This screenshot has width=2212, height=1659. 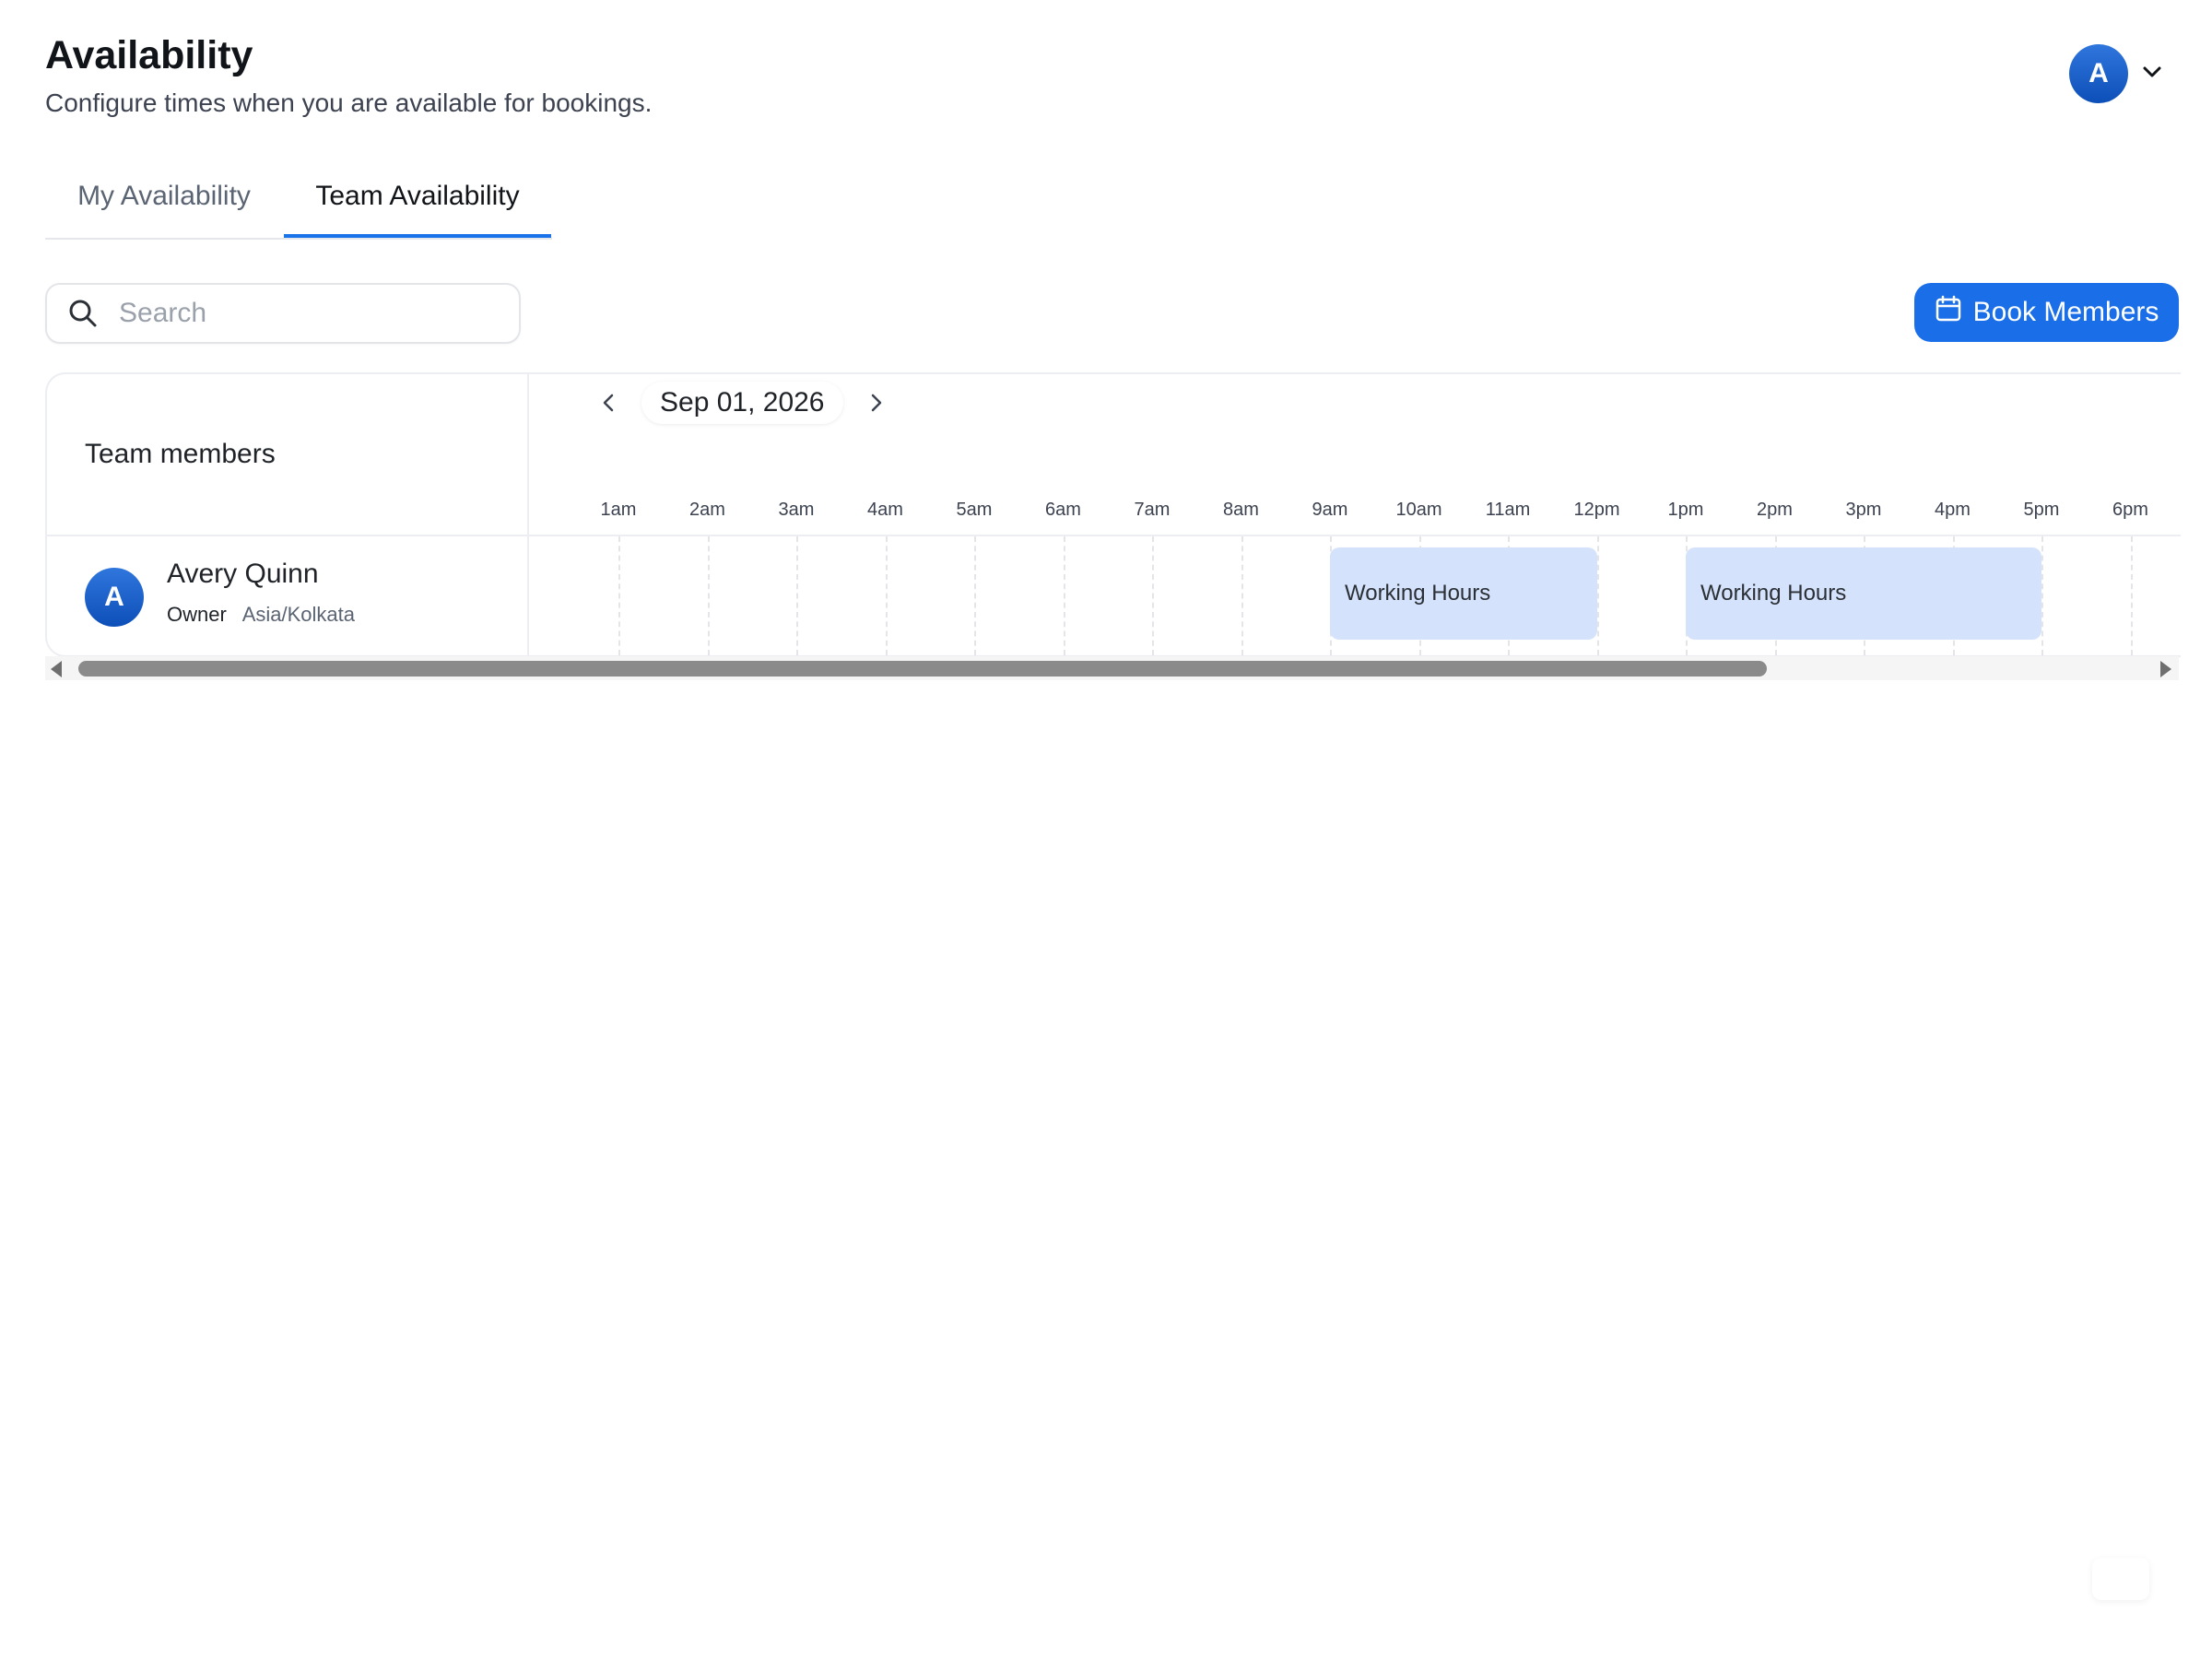 What do you see at coordinates (114, 597) in the screenshot?
I see `member-avatar: A` at bounding box center [114, 597].